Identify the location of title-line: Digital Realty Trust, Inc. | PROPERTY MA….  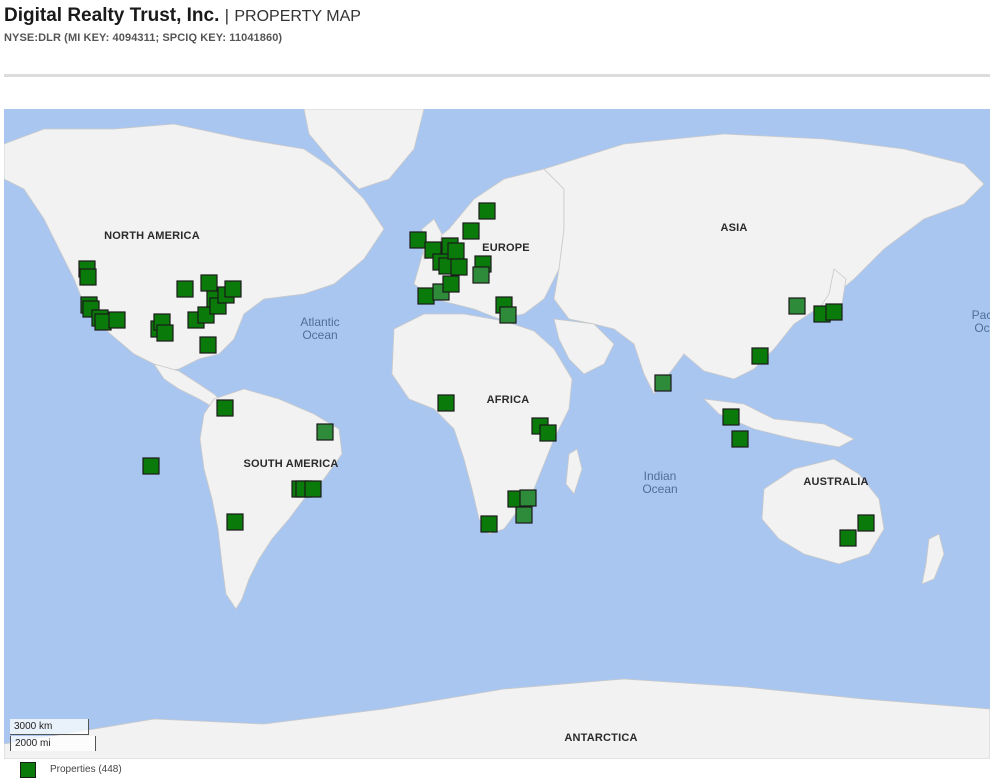
(182, 16).